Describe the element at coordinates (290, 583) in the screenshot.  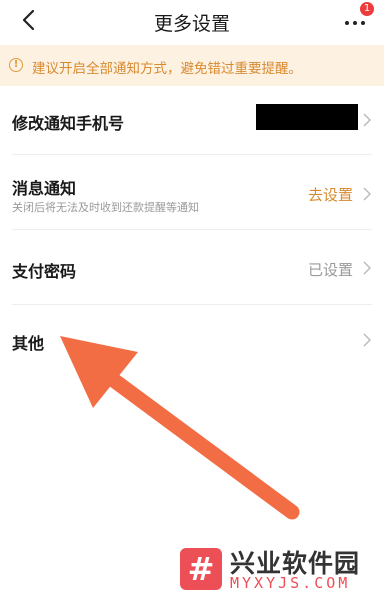
I see `watermark-url: MYXYJS.COM` at that location.